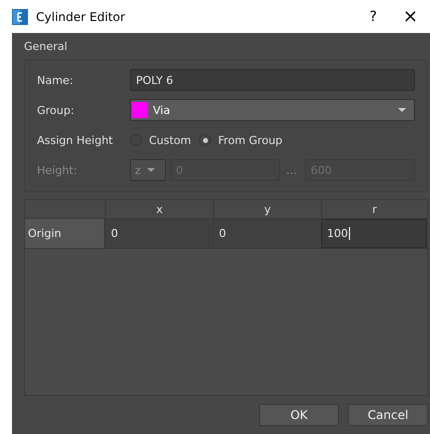 The image size is (430, 434). I want to click on group-title: General, so click(46, 46).